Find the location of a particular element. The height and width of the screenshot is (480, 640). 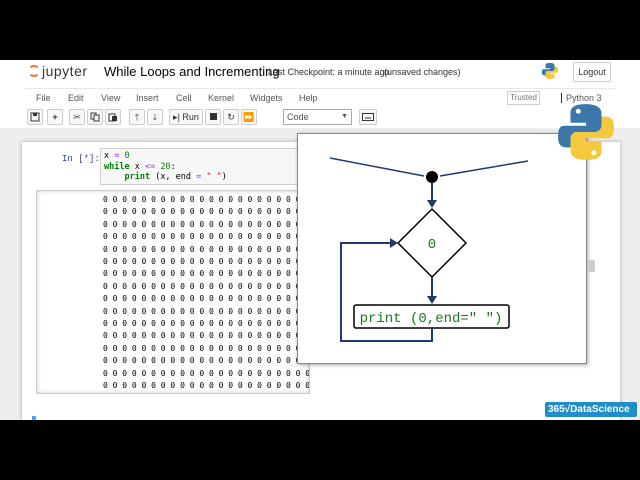

paste-icon is located at coordinates (112, 117).